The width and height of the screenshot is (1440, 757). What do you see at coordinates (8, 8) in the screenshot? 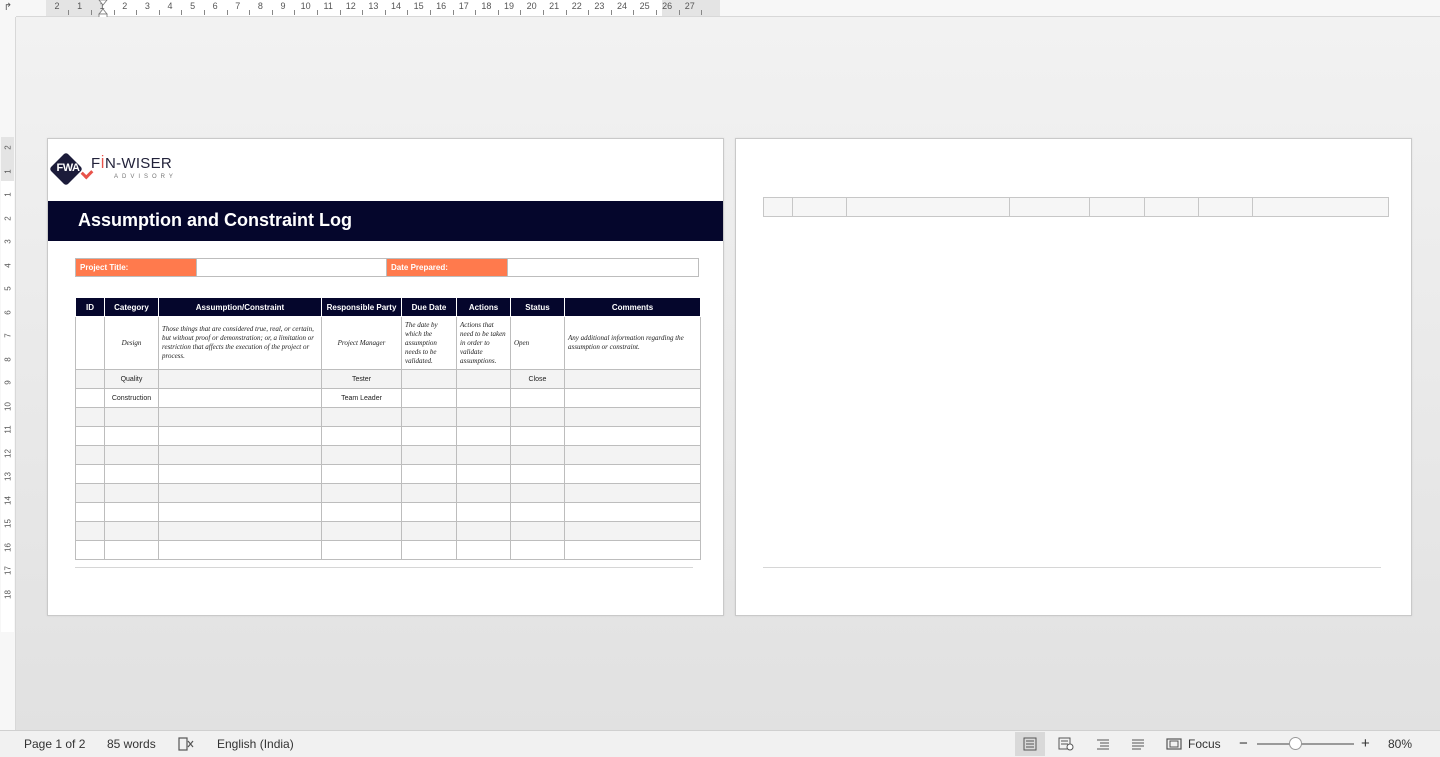
I see `tab-selector-icon: ↱` at bounding box center [8, 8].